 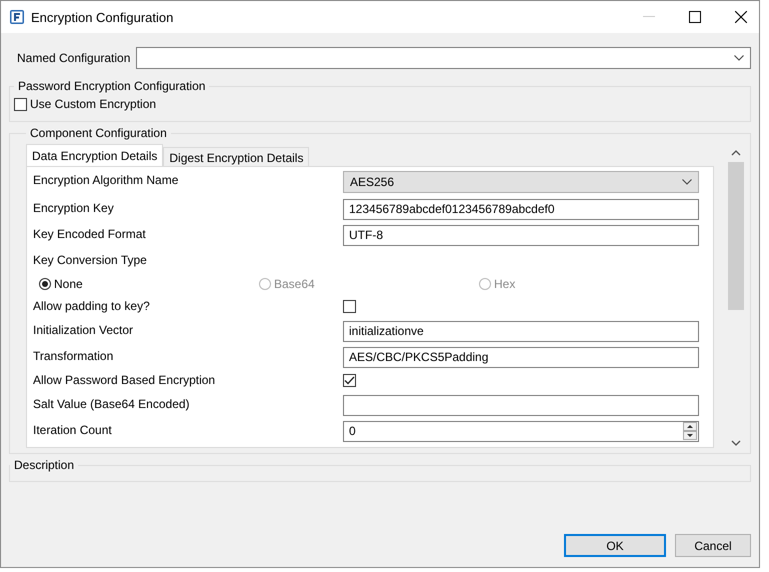 I want to click on input-field: initializationve, so click(x=521, y=331).